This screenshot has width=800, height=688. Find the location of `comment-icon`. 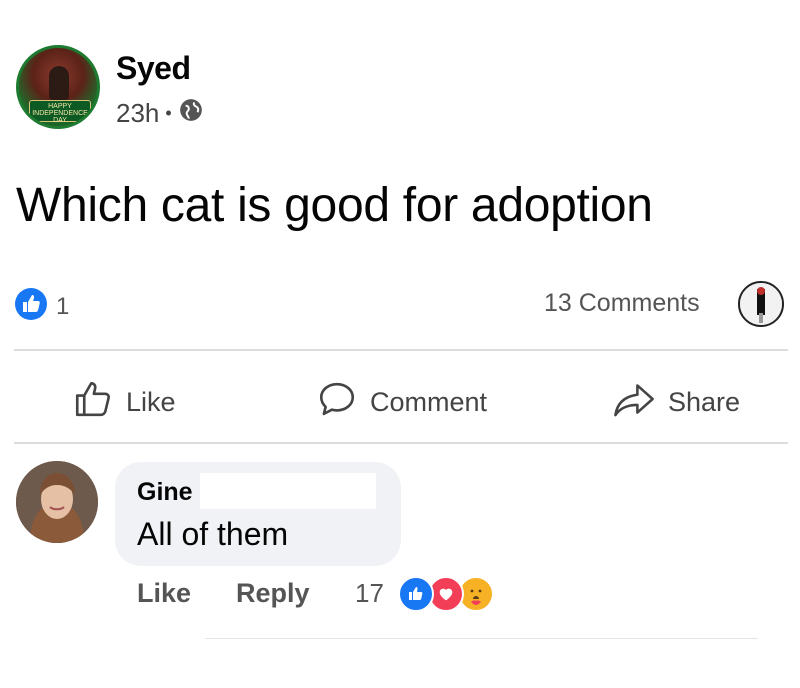

comment-icon is located at coordinates (337, 402).